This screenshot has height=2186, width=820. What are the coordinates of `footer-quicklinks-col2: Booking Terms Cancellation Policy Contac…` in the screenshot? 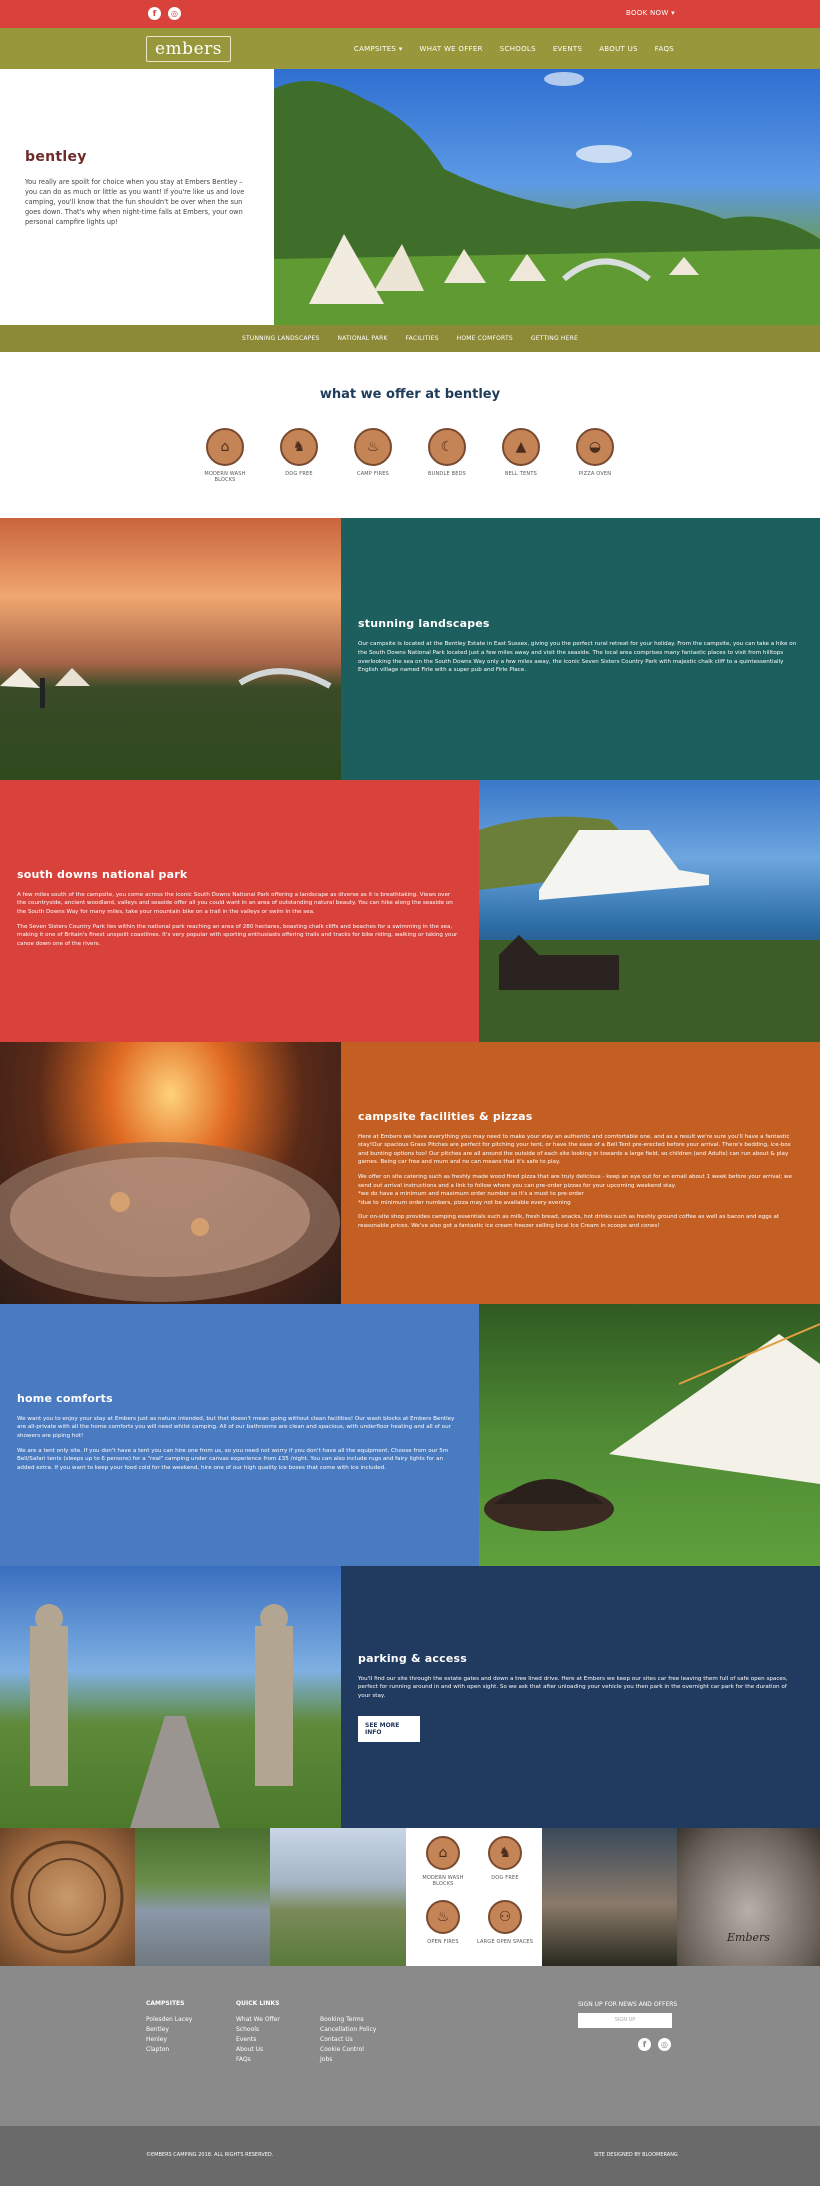 It's located at (348, 2040).